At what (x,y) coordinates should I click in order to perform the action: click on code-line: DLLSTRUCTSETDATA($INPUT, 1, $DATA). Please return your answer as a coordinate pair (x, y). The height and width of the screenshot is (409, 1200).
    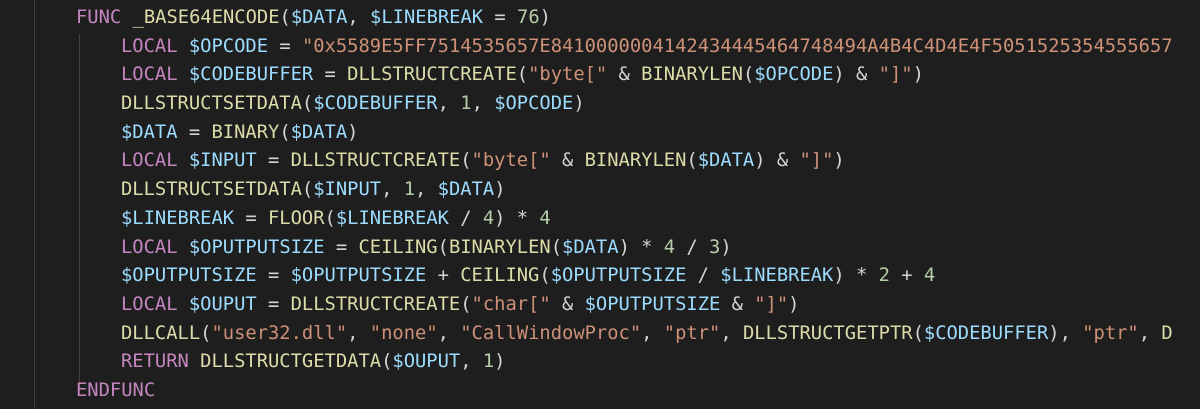
    Looking at the image, I should click on (600, 190).